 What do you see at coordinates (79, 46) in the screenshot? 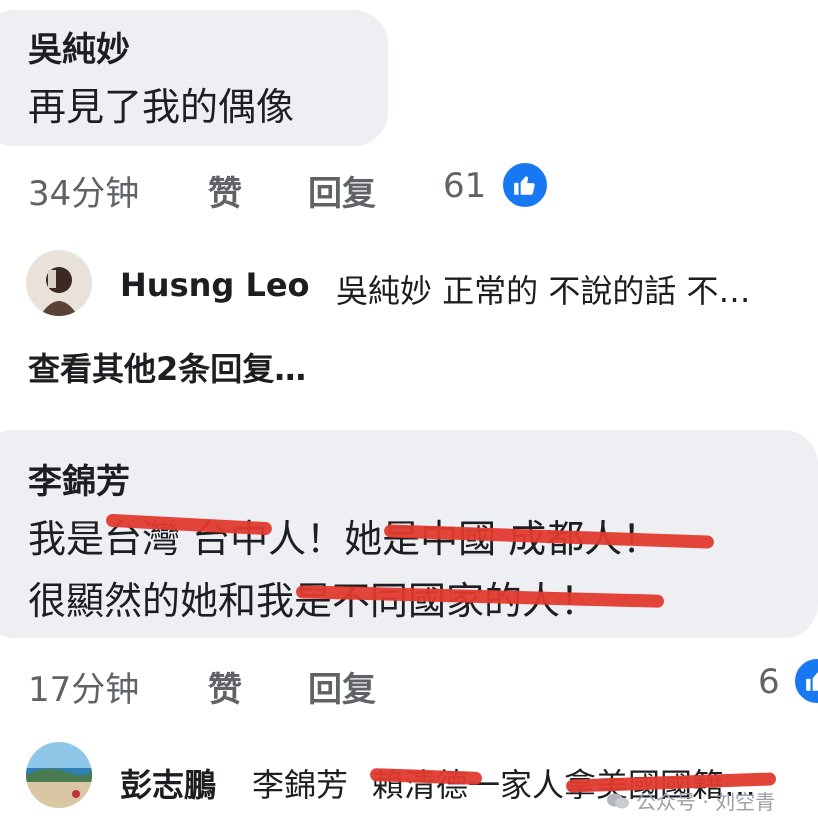
I see `comment-author-1: 吳純妙` at bounding box center [79, 46].